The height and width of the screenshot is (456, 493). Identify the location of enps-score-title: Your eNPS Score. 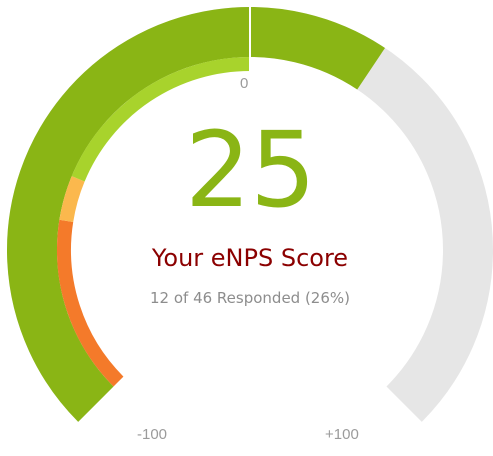
(250, 258).